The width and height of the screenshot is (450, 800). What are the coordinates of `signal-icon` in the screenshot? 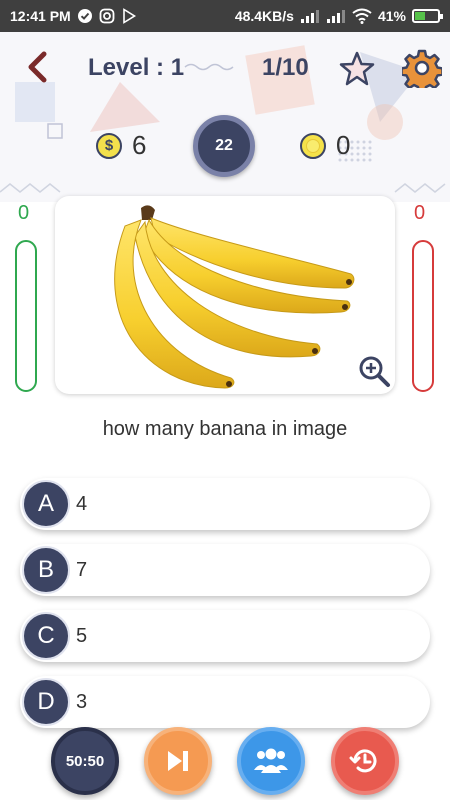 It's located at (310, 16).